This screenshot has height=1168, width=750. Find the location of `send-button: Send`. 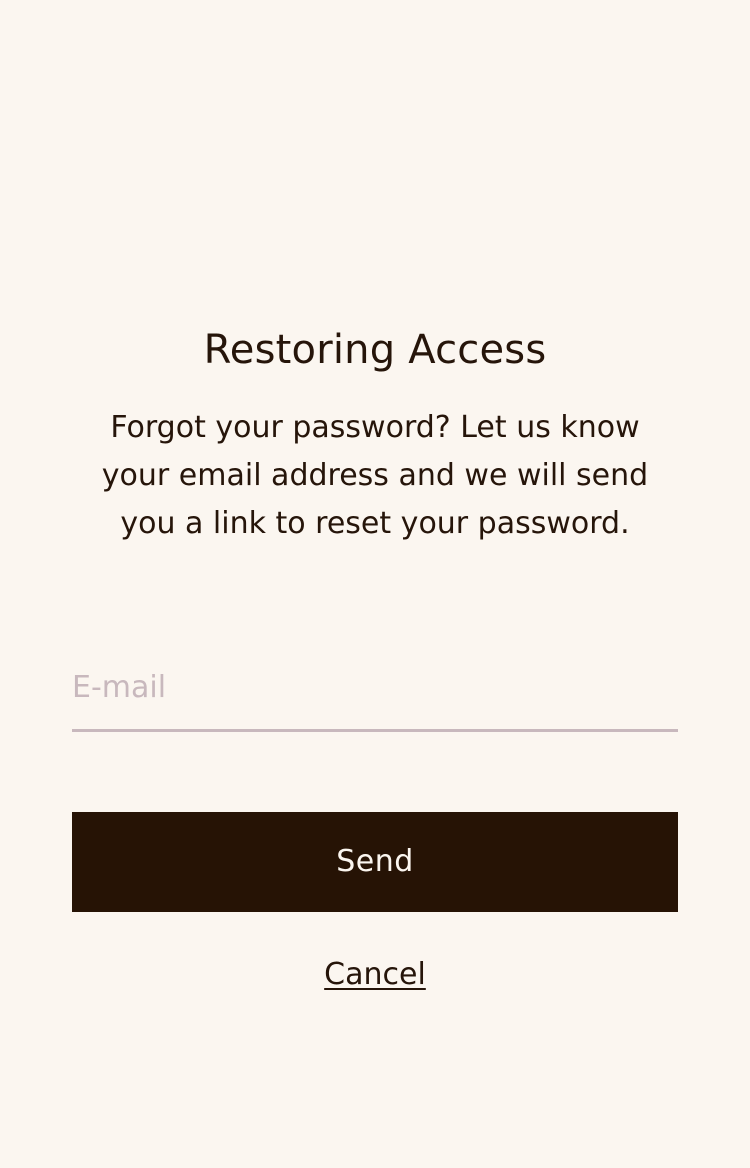

send-button: Send is located at coordinates (375, 862).